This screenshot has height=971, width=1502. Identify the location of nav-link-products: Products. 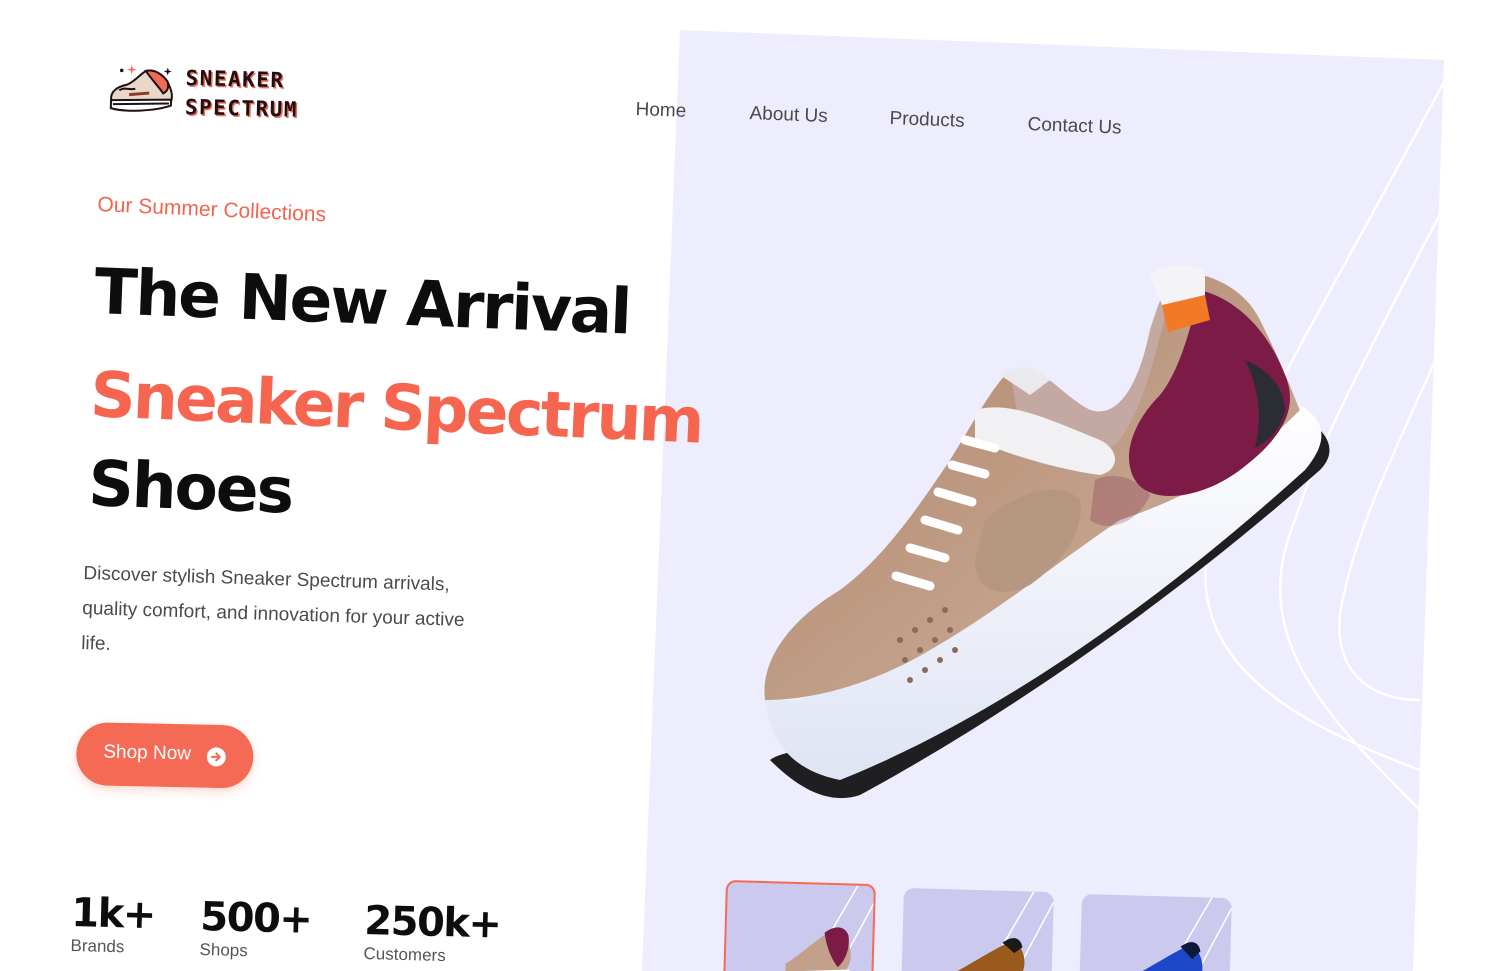
(927, 120).